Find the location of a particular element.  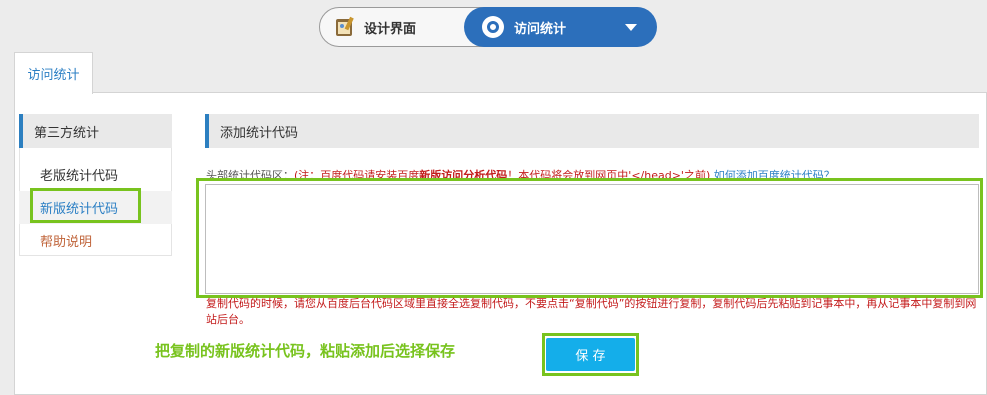

sidebar-item-help: 帮助说明 is located at coordinates (95, 240).